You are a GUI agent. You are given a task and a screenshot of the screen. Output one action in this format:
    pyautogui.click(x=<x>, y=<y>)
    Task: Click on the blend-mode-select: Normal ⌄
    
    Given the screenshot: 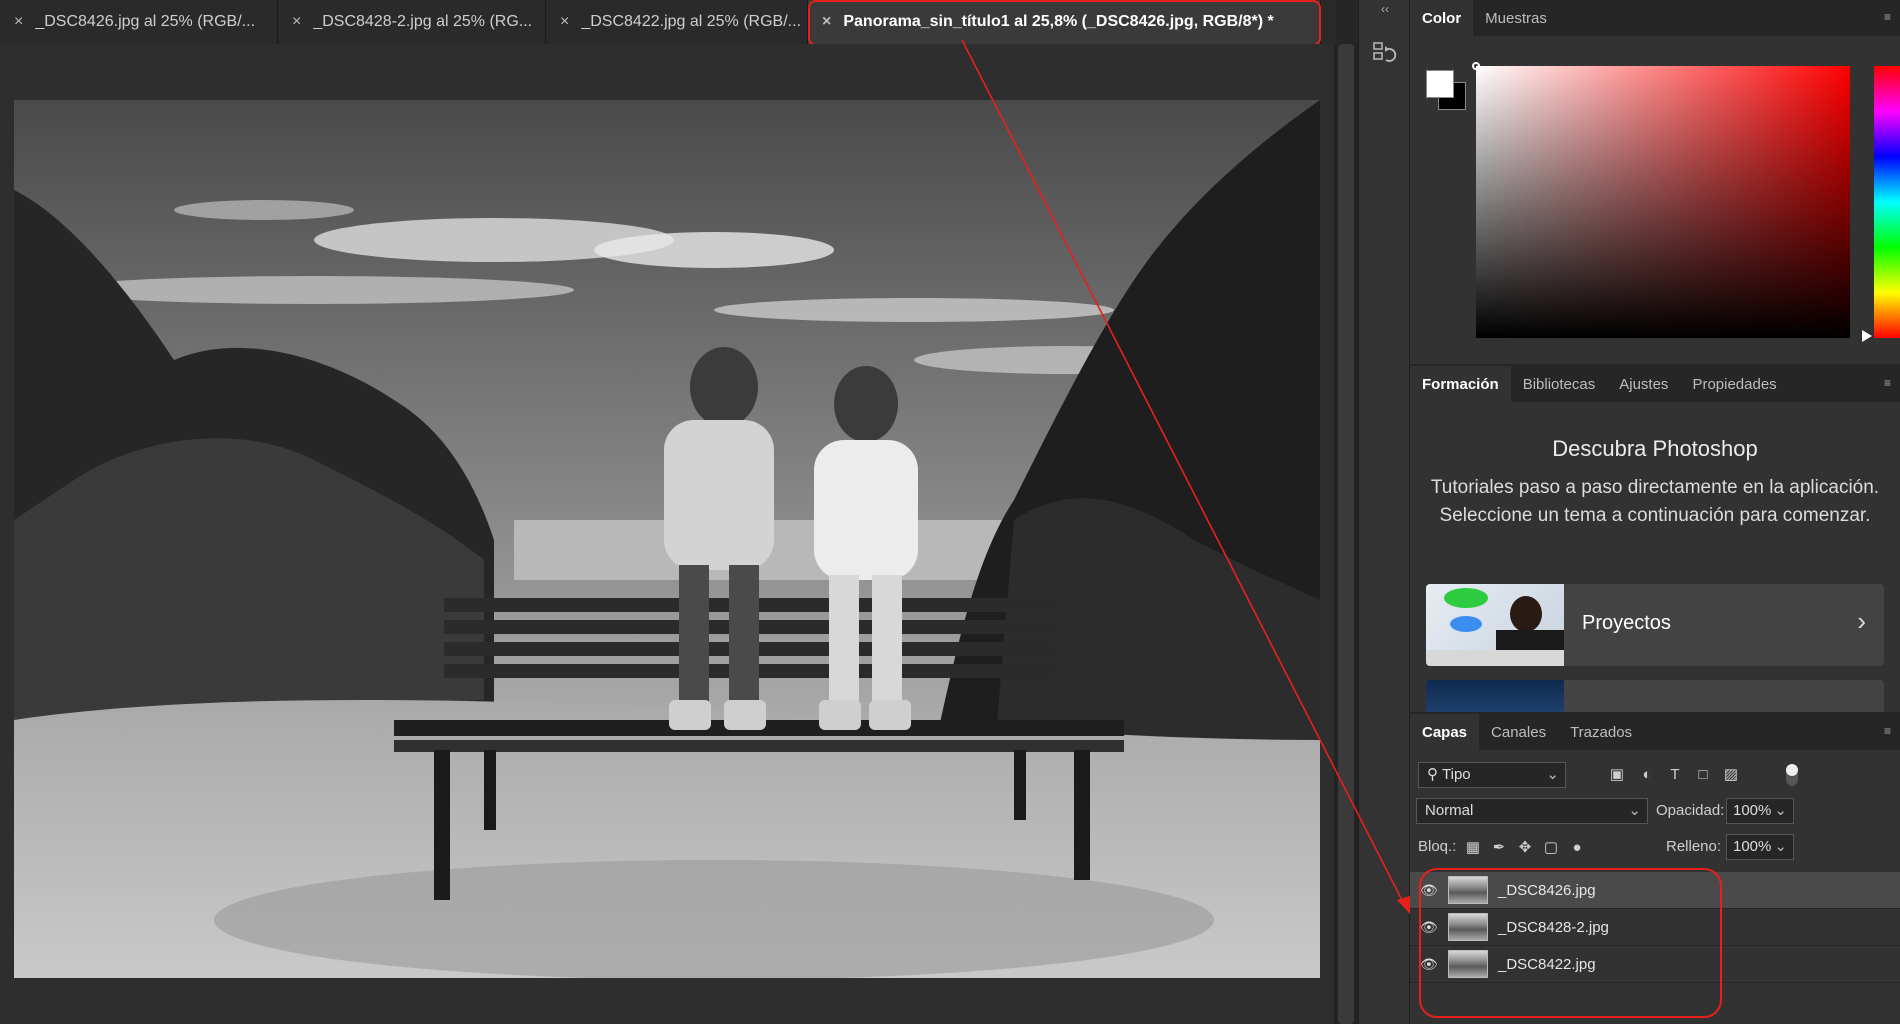 What is the action you would take?
    pyautogui.click(x=1532, y=811)
    